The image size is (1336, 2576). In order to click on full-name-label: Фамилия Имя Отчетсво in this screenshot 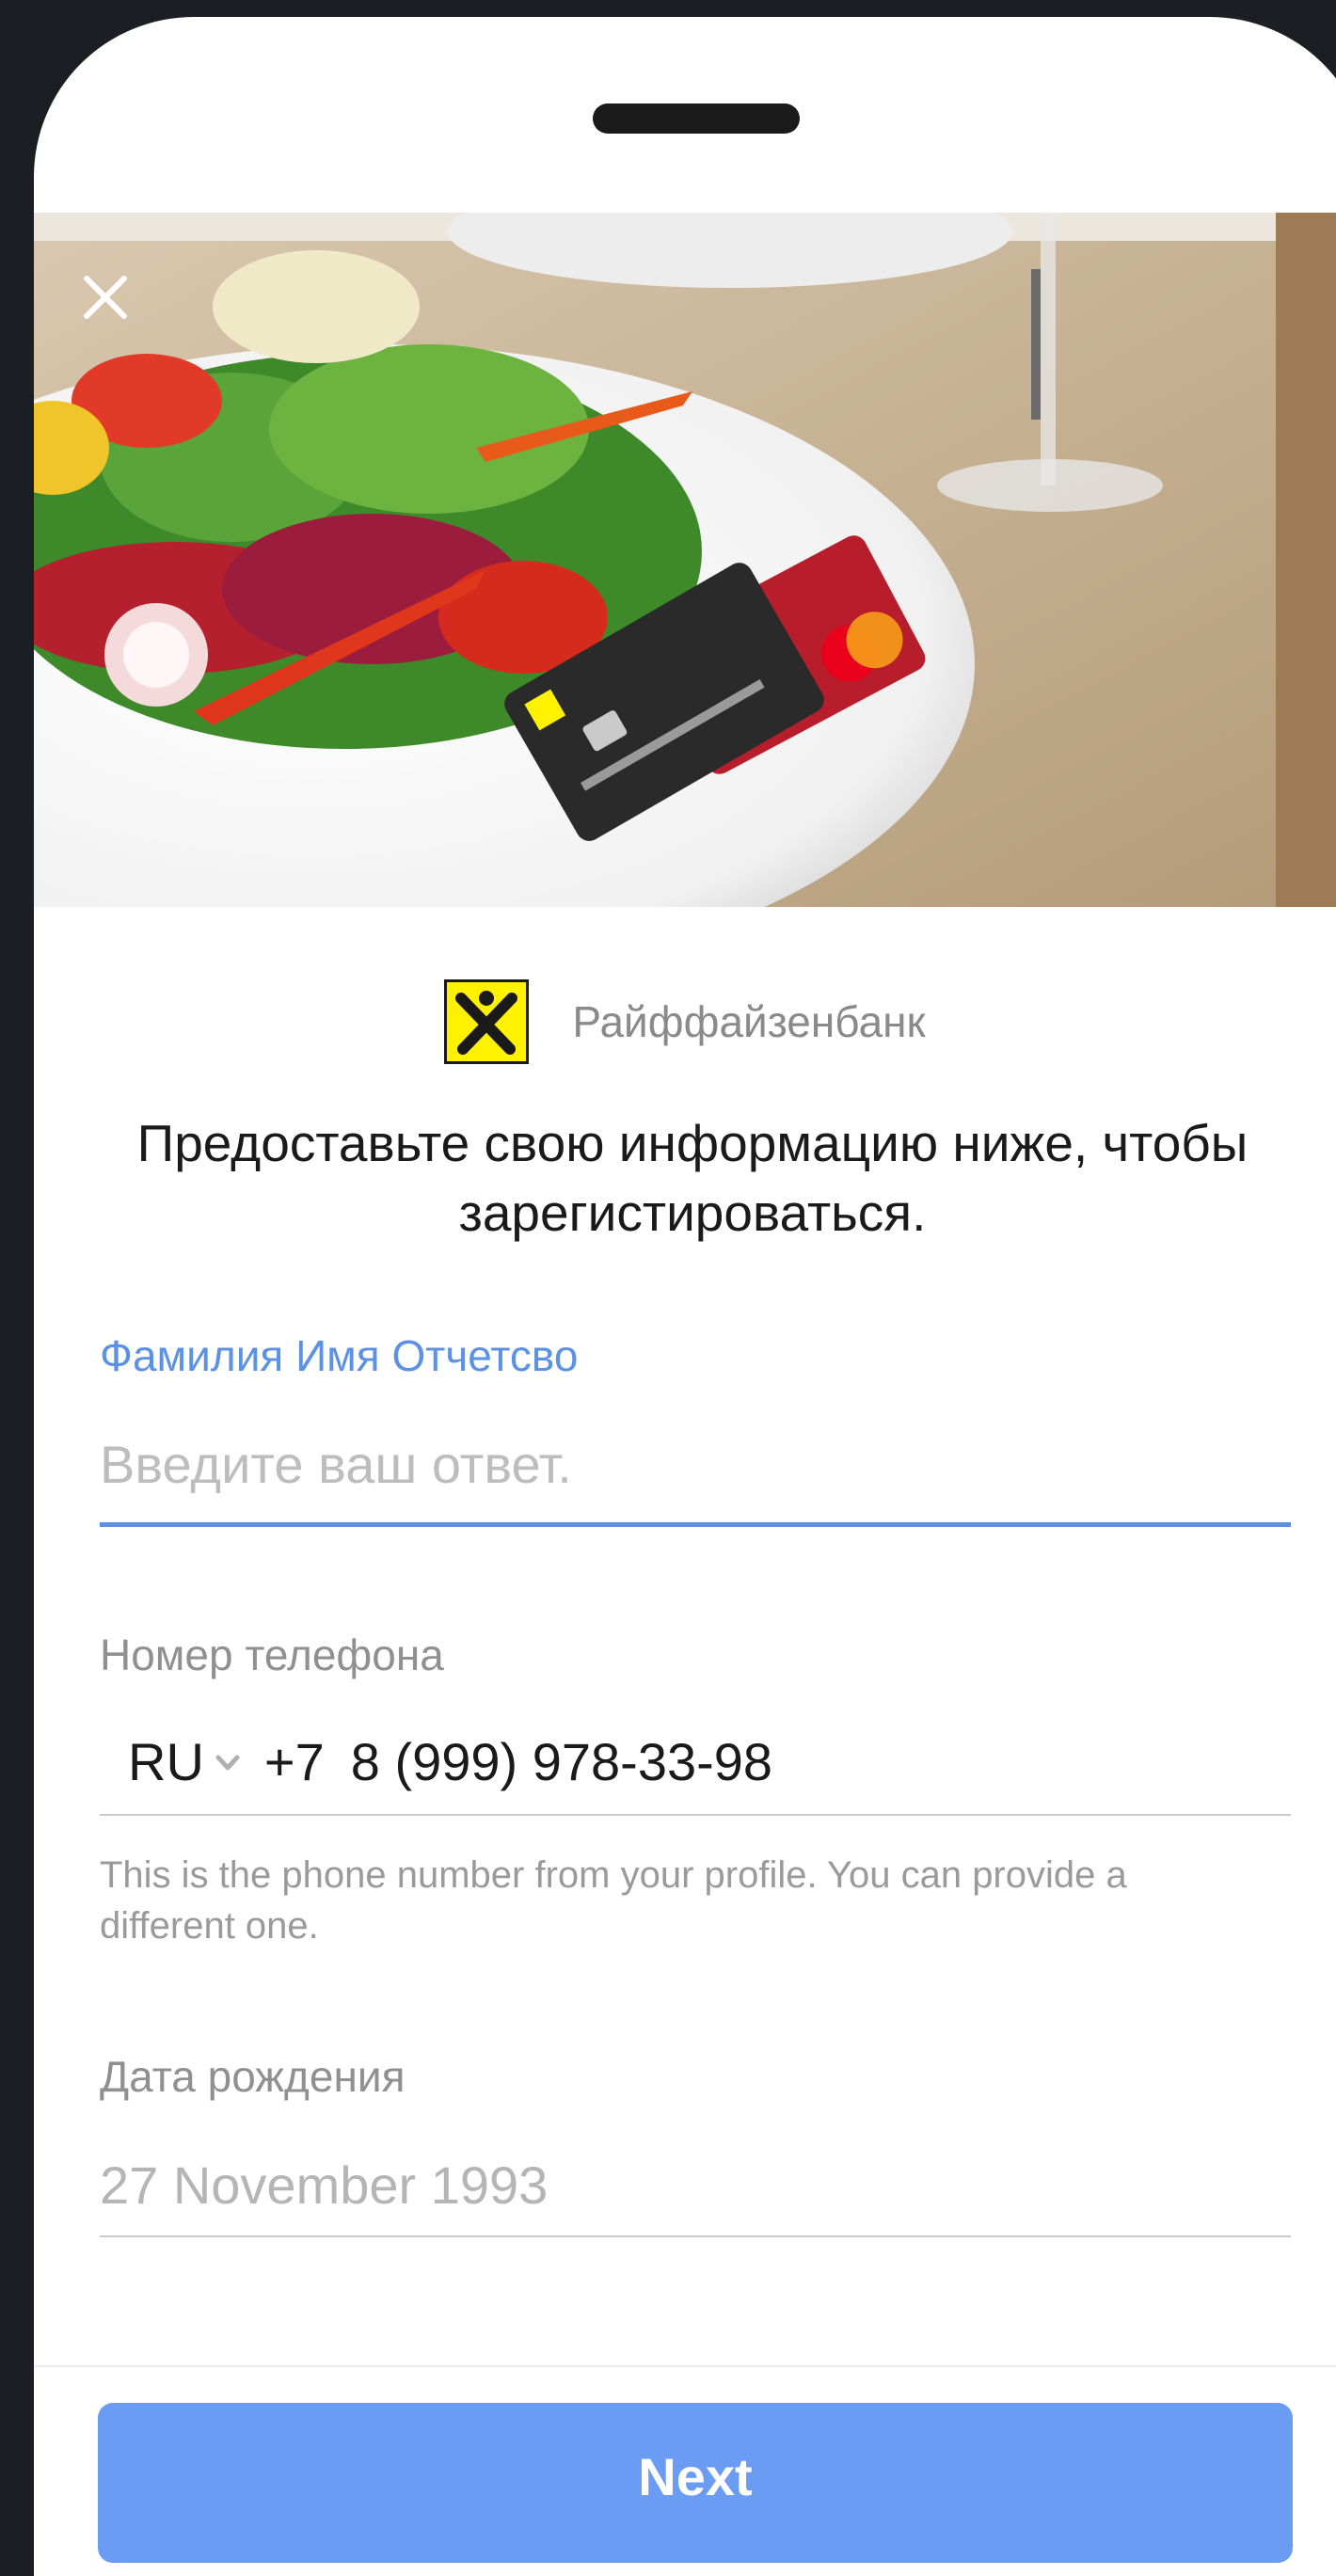, I will do `click(339, 1355)`.